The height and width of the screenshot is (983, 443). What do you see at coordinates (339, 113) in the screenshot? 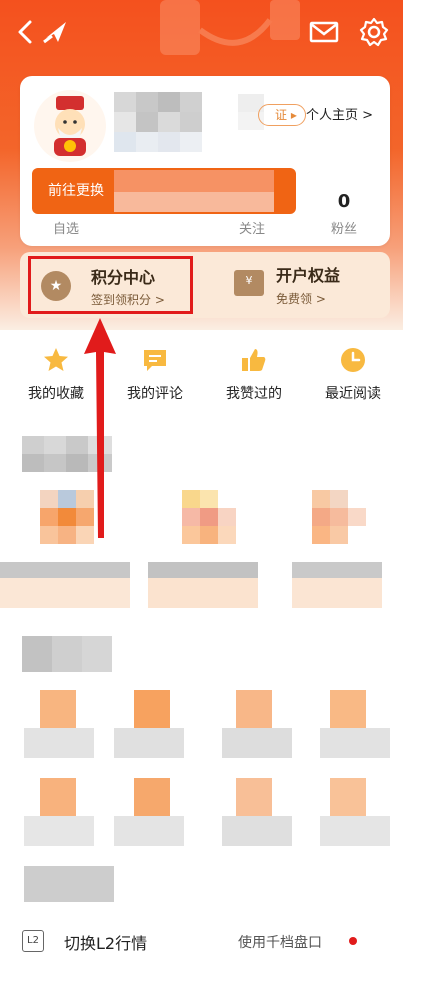
I see `home-link: 个人主页 >` at bounding box center [339, 113].